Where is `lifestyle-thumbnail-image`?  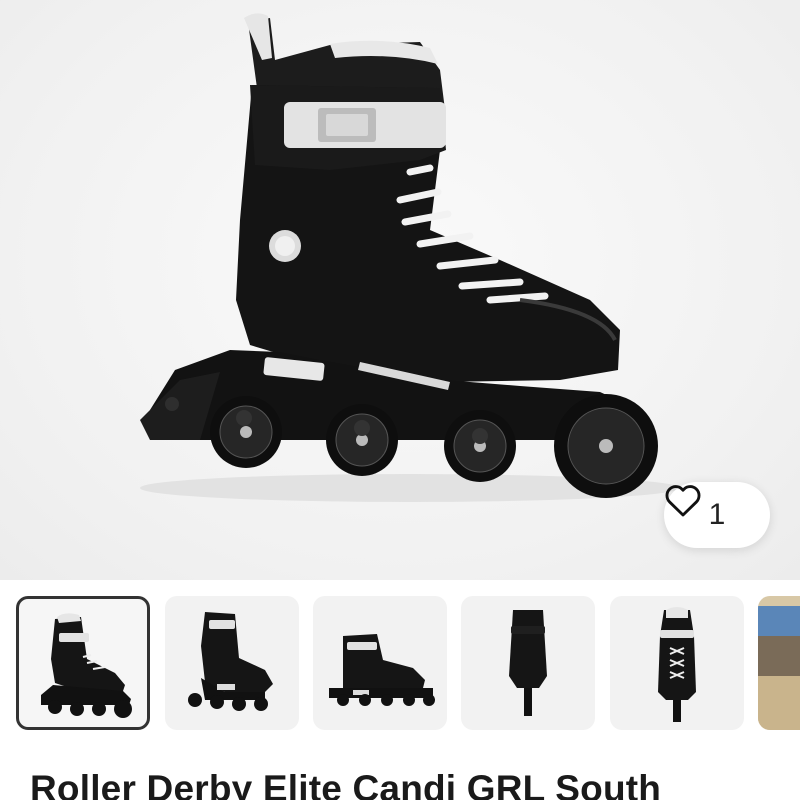
lifestyle-thumbnail-image is located at coordinates (779, 663).